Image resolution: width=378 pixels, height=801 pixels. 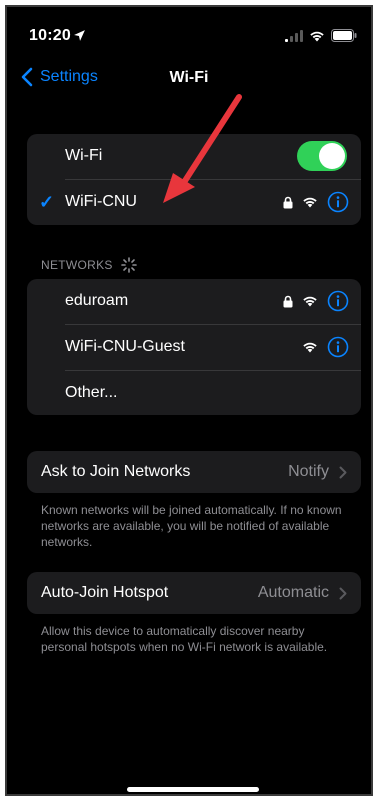 I want to click on network-row-wifi-cnu-guest: WiFi-CNU-Guest, so click(x=194, y=347).